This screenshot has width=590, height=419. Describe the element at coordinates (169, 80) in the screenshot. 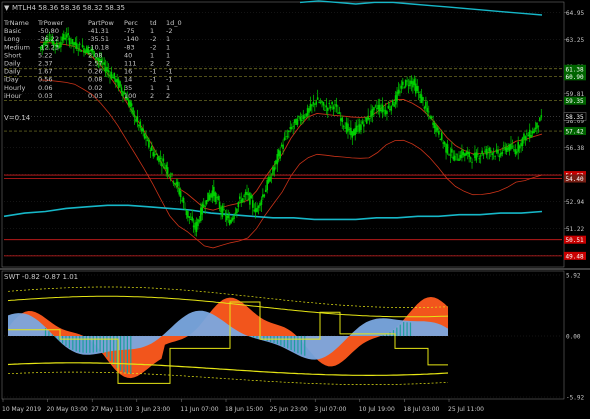

I see `table-cell: -1` at that location.